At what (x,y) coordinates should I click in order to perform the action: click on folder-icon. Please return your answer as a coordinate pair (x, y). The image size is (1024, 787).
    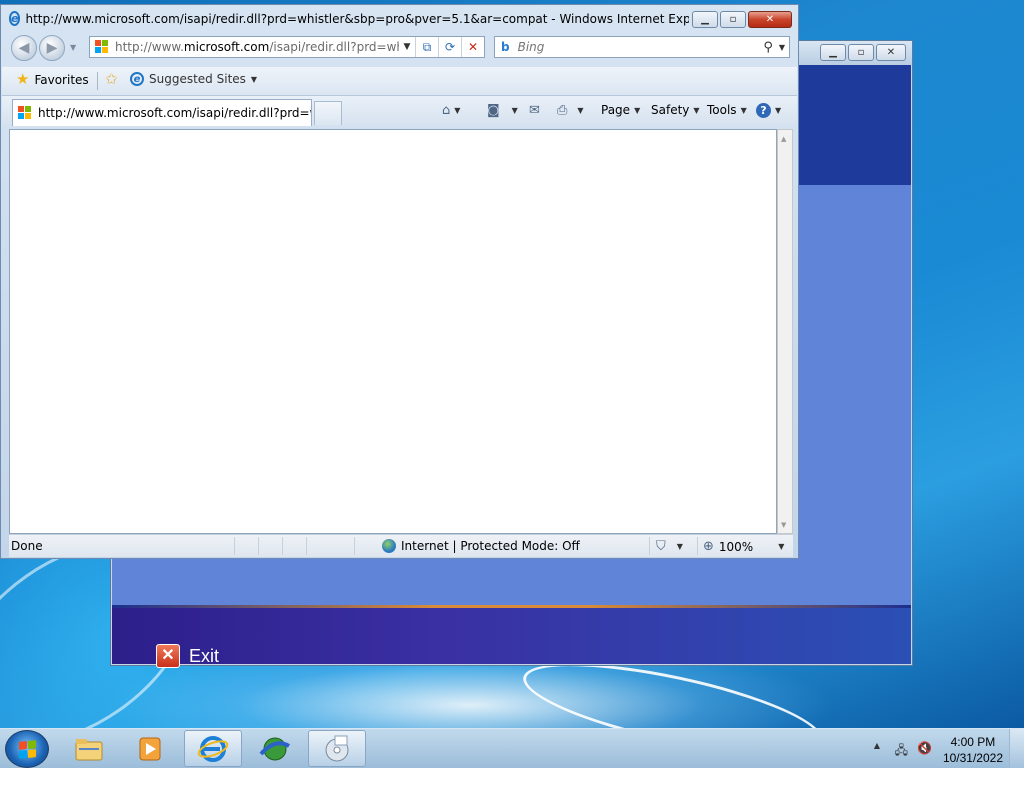
    Looking at the image, I should click on (89, 749).